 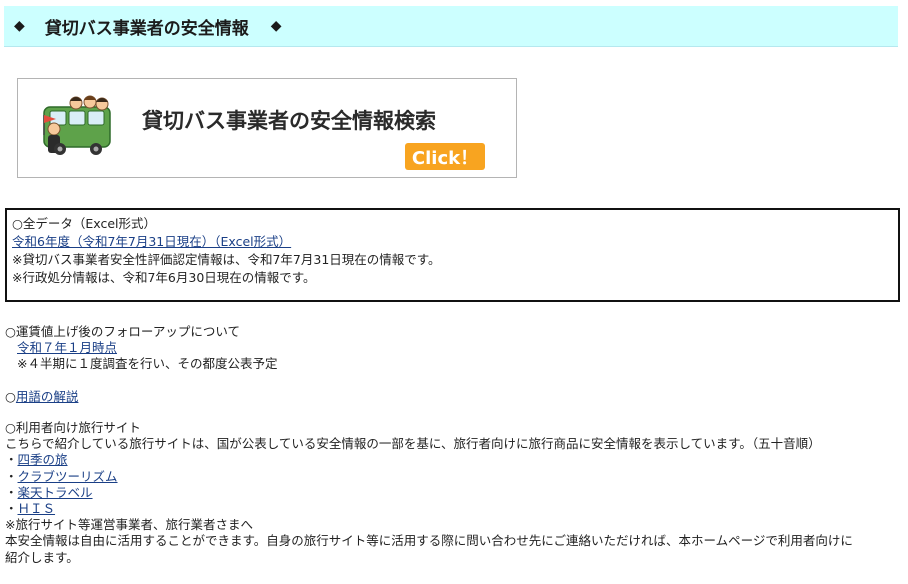 What do you see at coordinates (47, 396) in the screenshot?
I see `glossary-link: 用語の解説` at bounding box center [47, 396].